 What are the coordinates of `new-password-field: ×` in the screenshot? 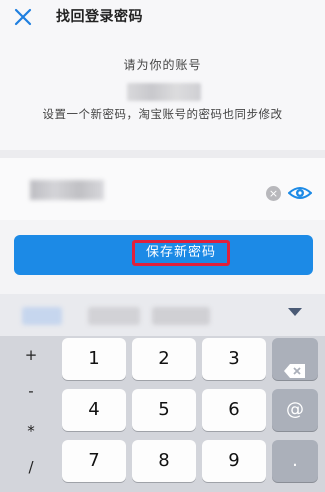 It's located at (162, 189).